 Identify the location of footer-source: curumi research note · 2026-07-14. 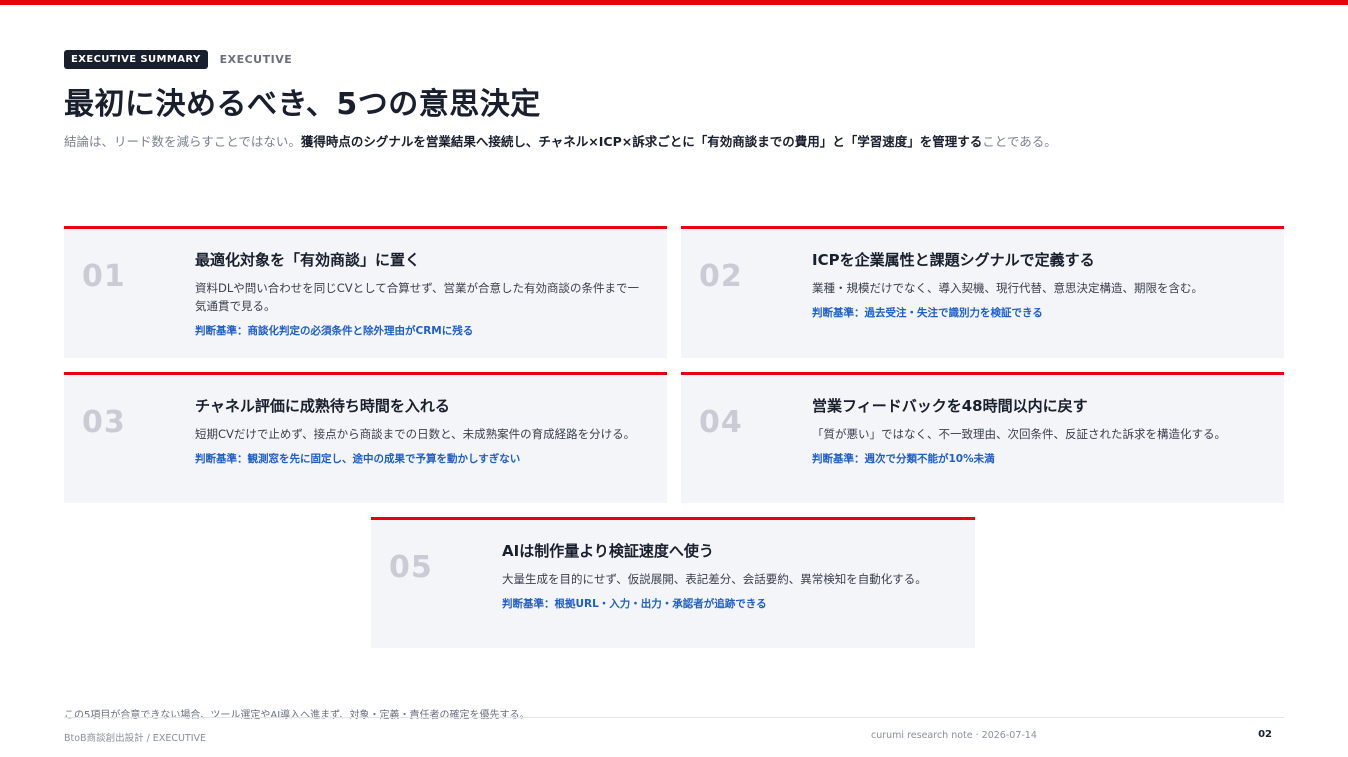
(954, 735).